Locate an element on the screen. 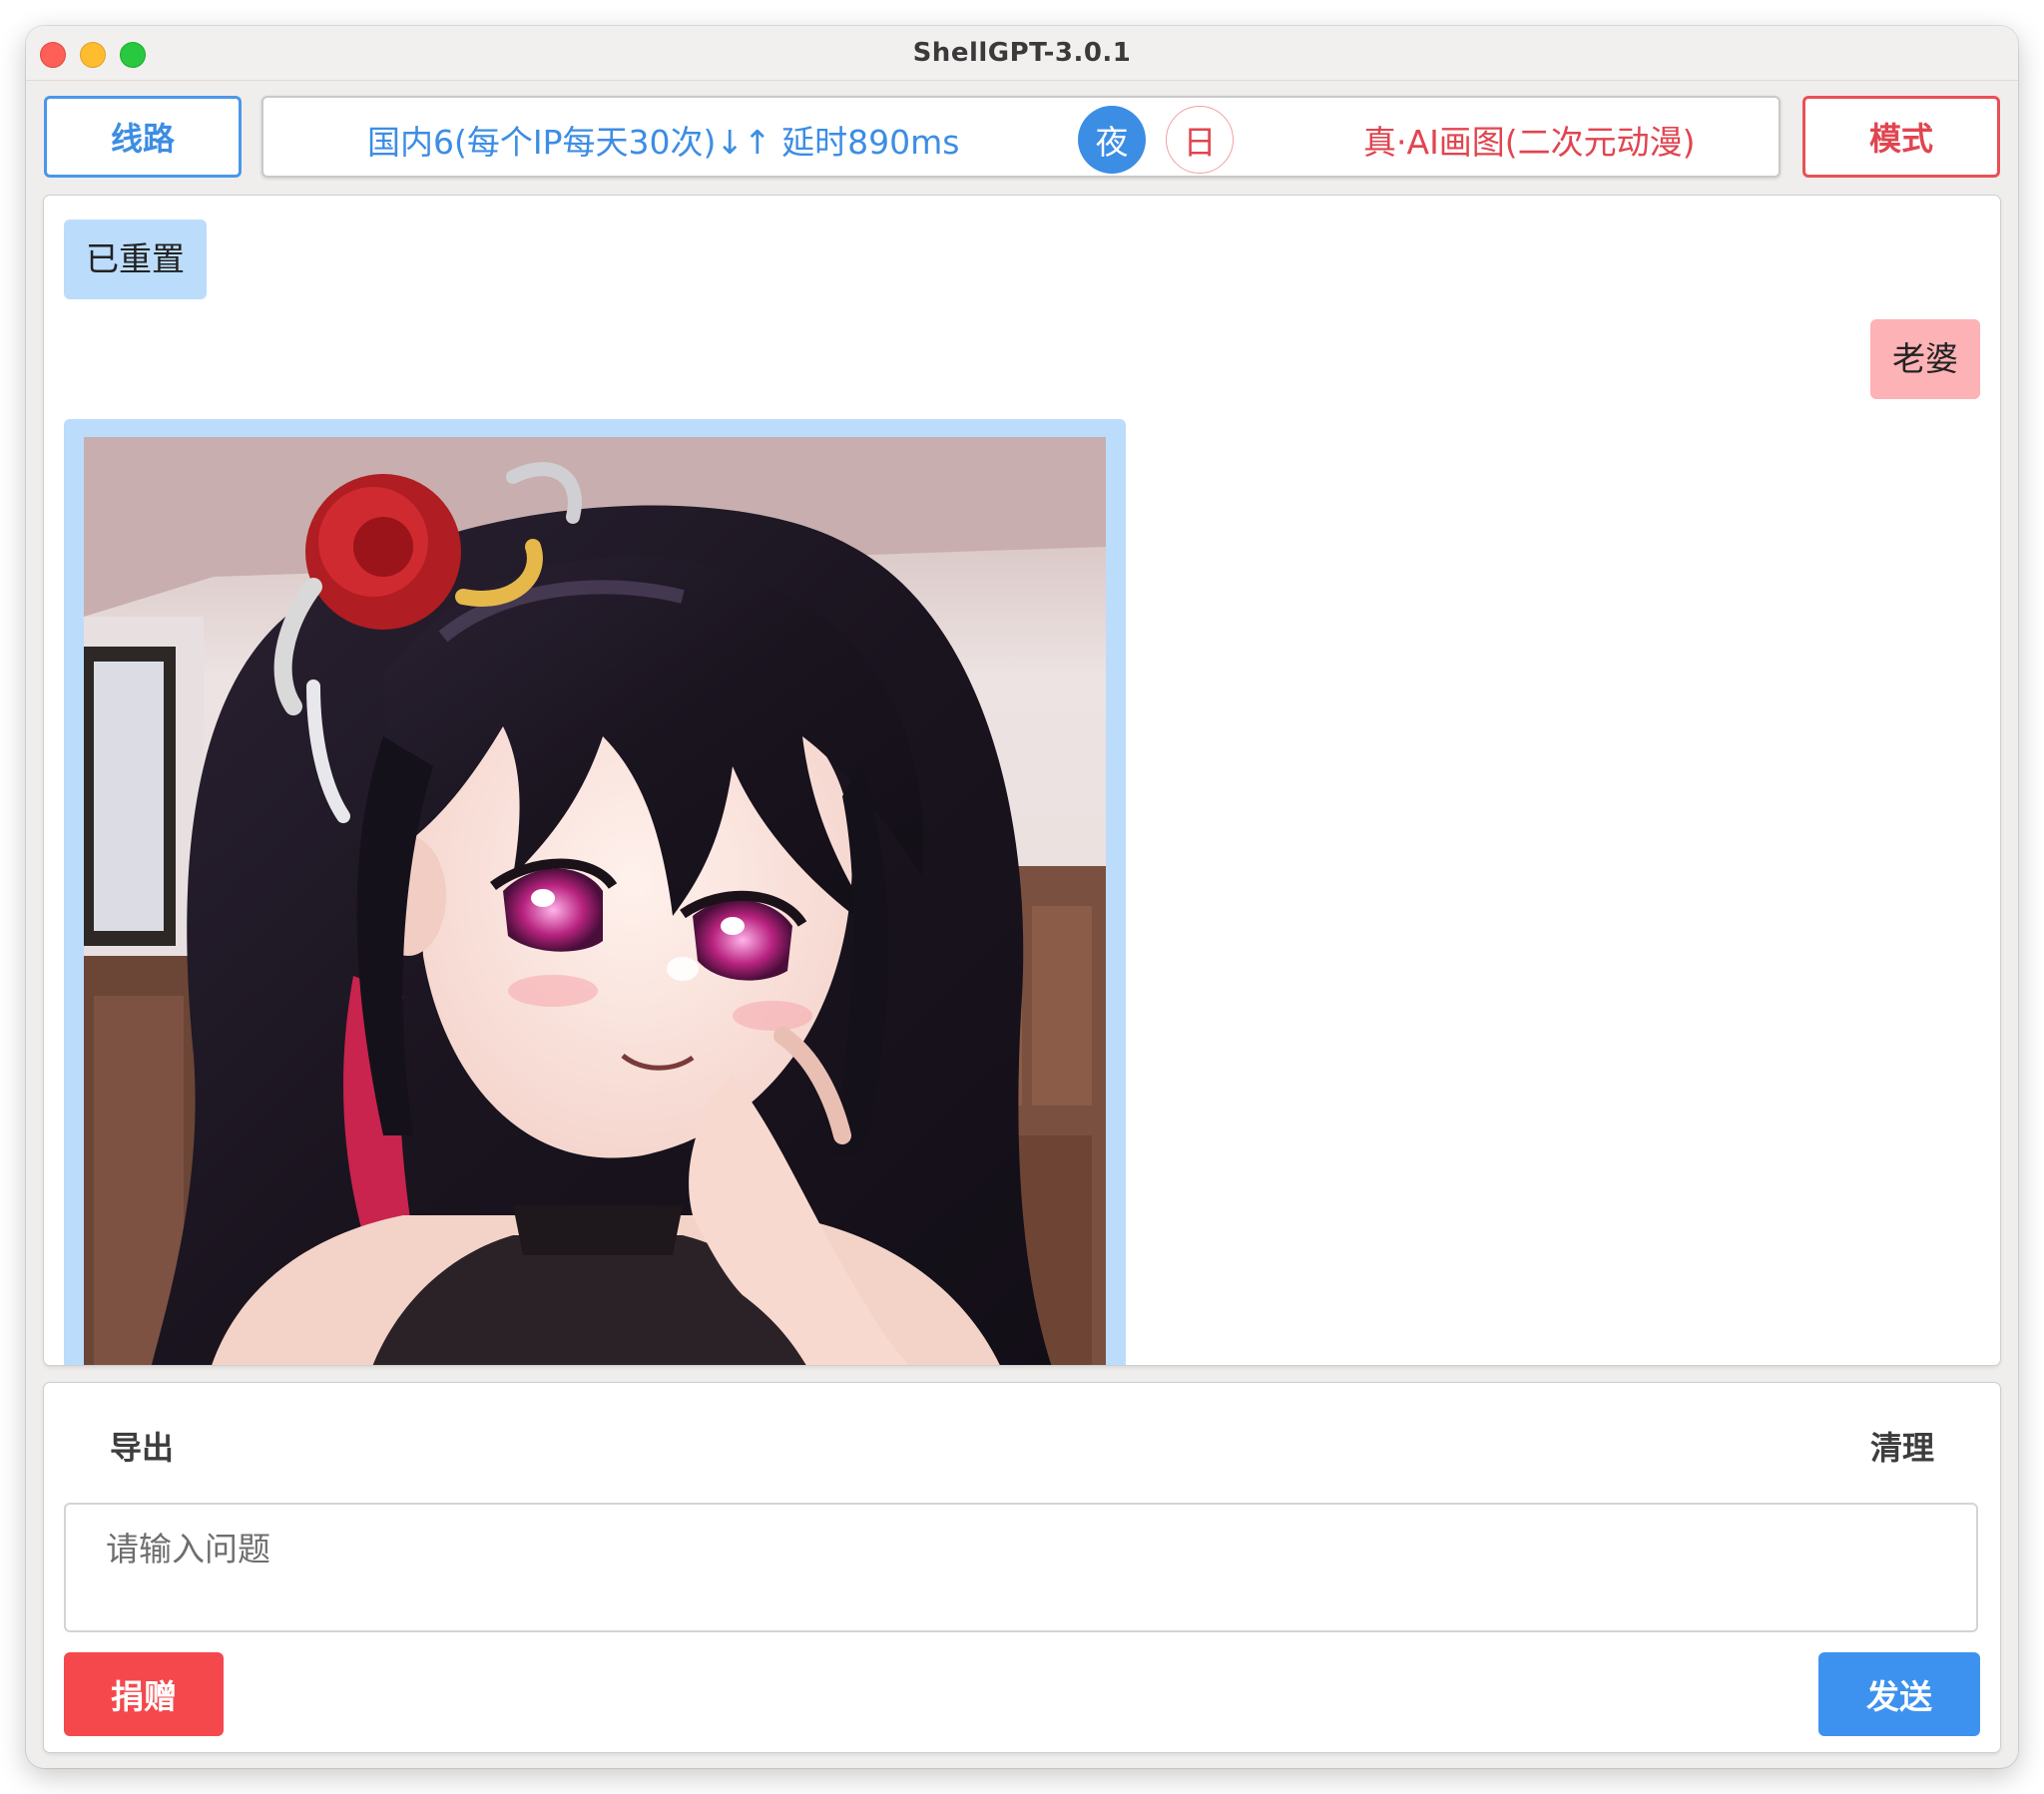  question-input is located at coordinates (1021, 1567).